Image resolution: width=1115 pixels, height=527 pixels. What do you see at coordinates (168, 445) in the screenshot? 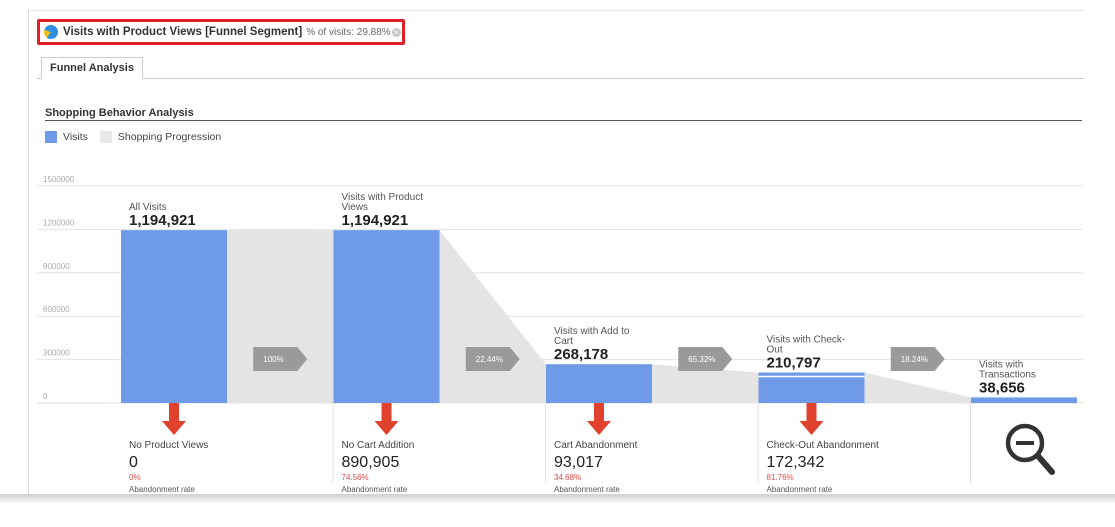
I see `dropoff-label: No Product Views` at bounding box center [168, 445].